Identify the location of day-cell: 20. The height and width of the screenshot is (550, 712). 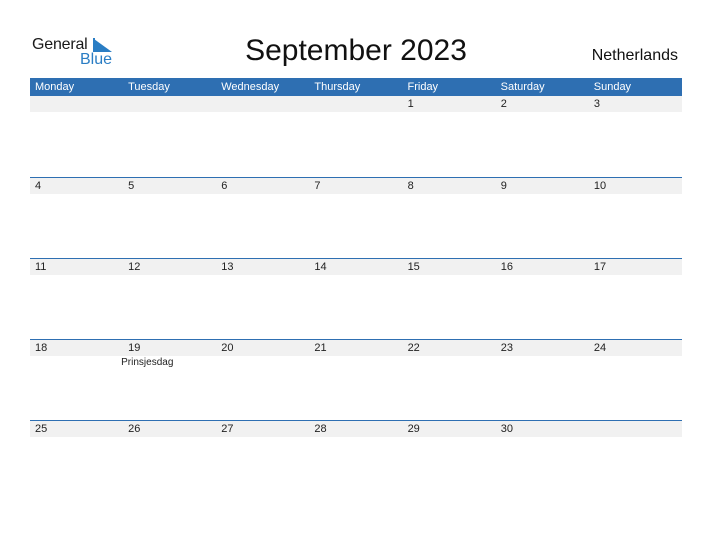
(262, 380).